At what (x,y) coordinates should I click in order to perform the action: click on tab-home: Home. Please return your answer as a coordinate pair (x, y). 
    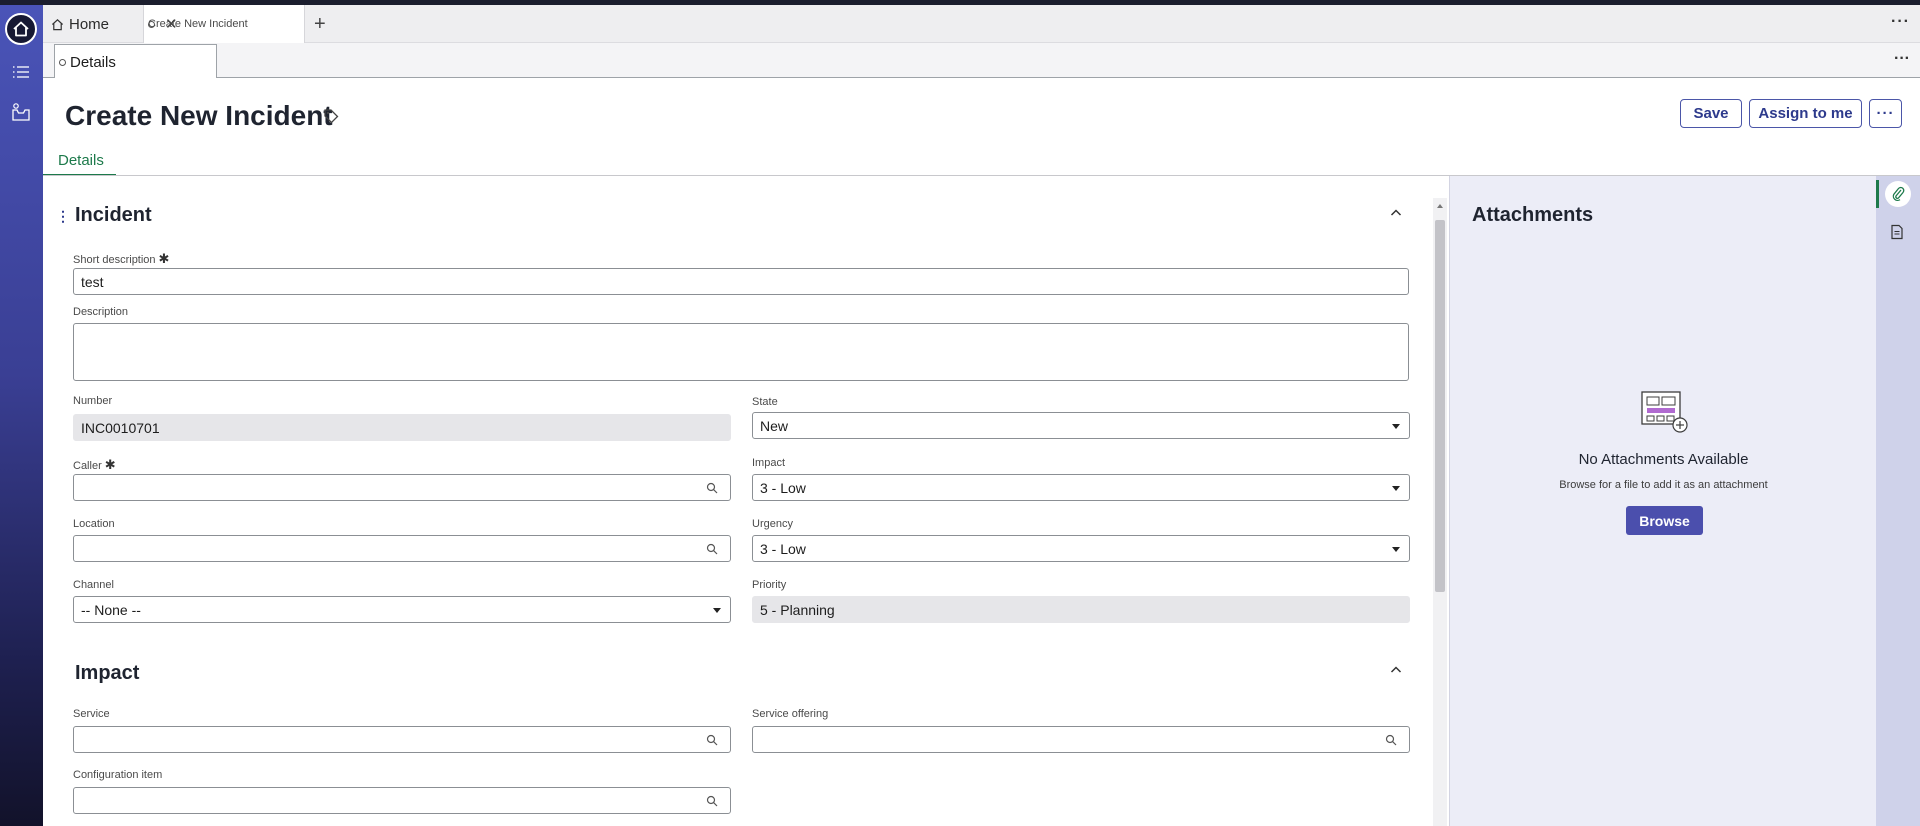
    Looking at the image, I should click on (80, 24).